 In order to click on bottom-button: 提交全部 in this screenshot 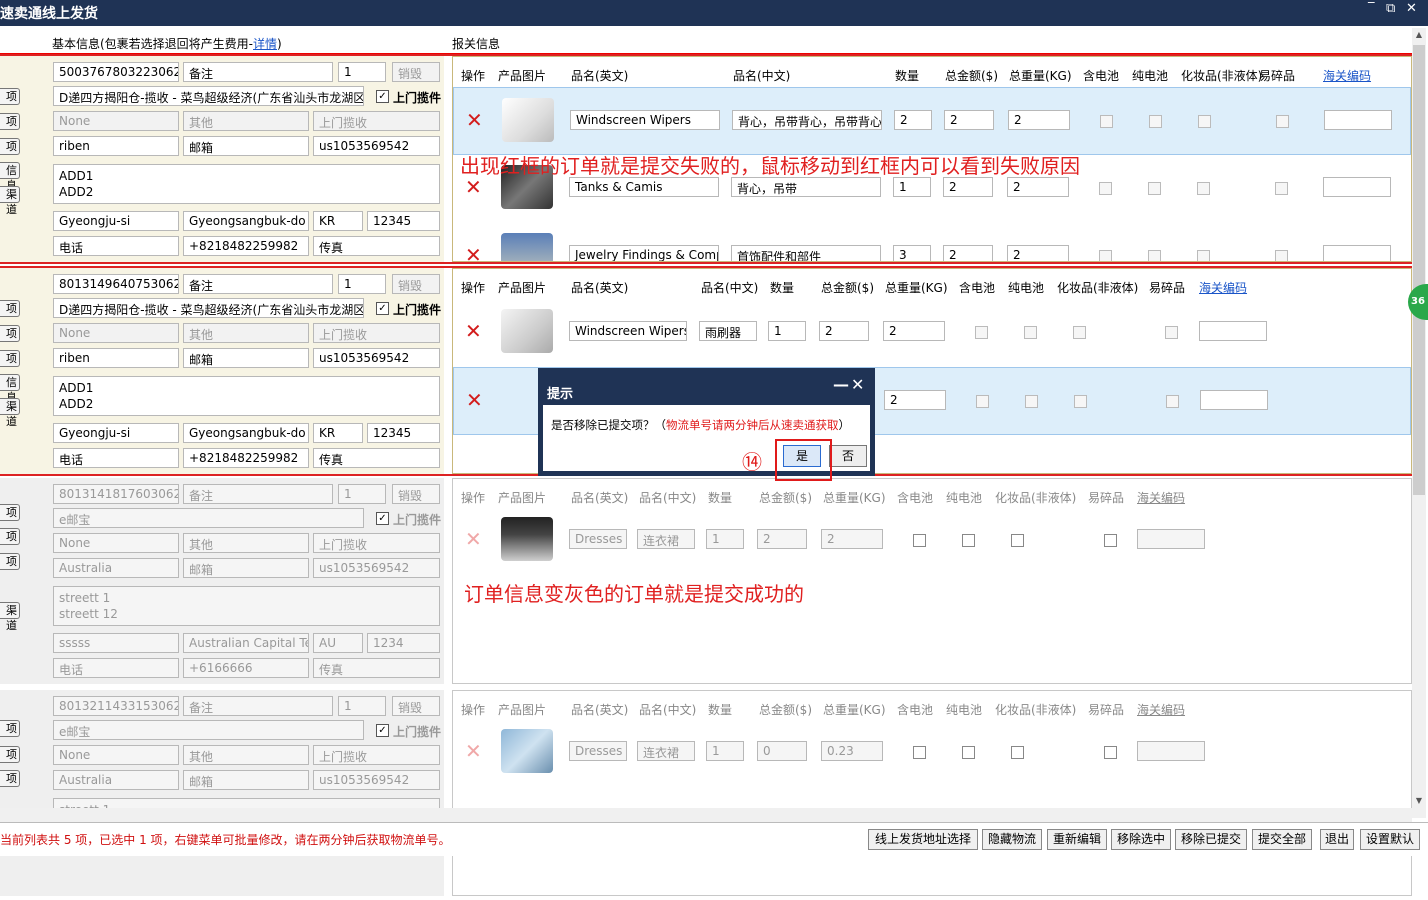, I will do `click(1282, 839)`.